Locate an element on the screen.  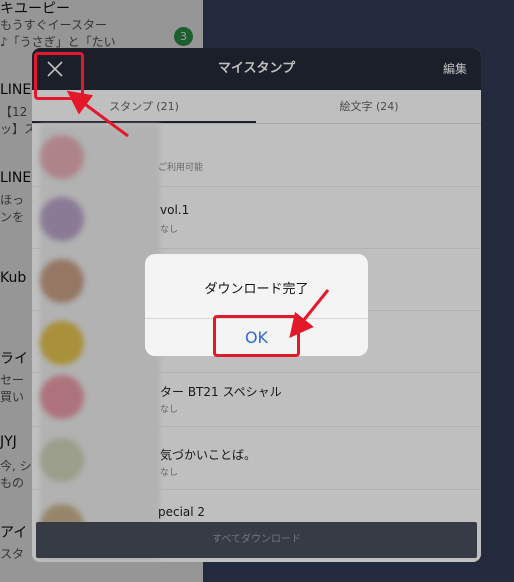
arrow-to-ok is located at coordinates (309, 314).